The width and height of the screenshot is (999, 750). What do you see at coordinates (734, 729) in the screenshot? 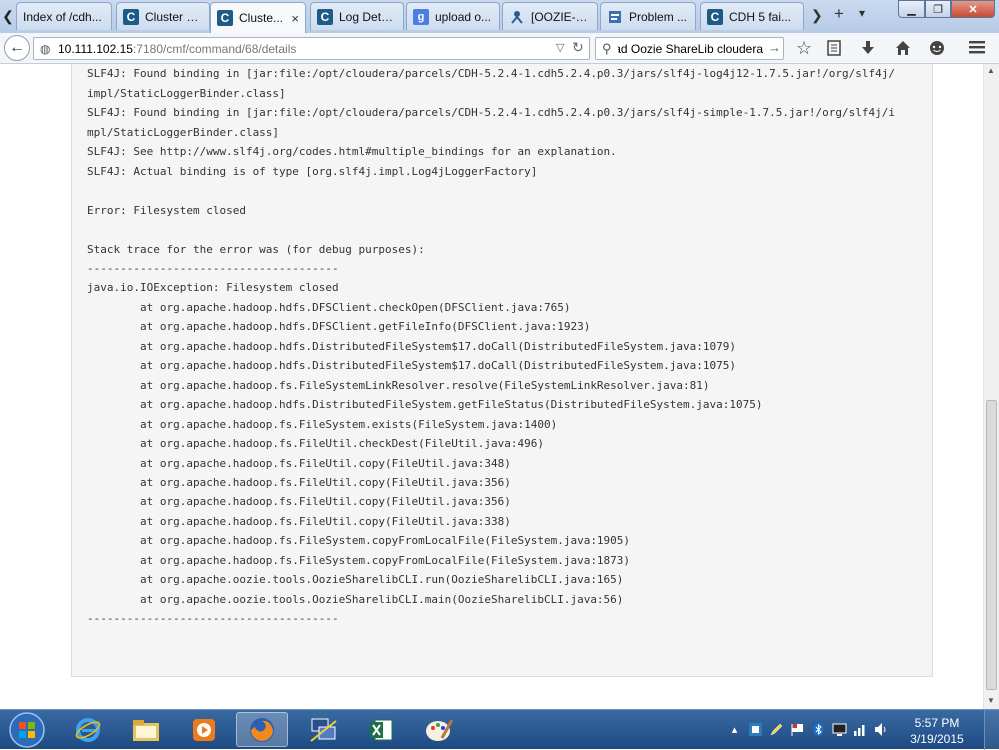
I see `chevron-up-icon: ▴` at bounding box center [734, 729].